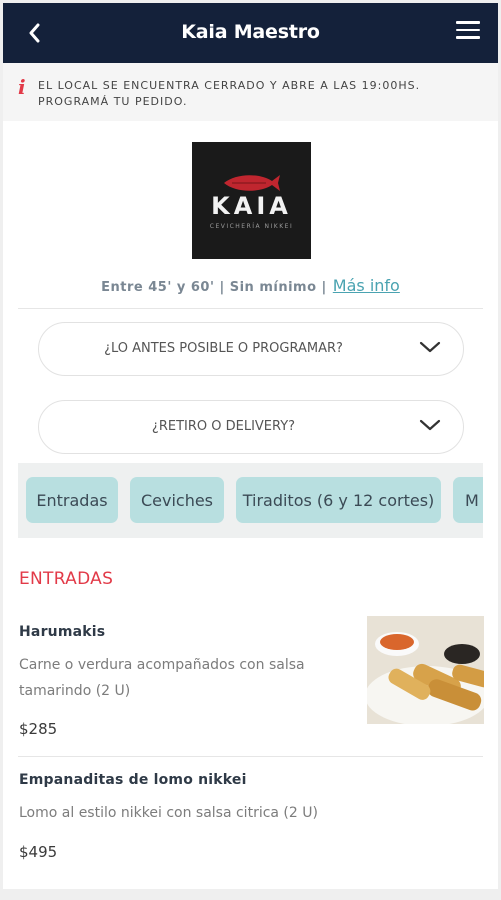 The height and width of the screenshot is (900, 501). What do you see at coordinates (62, 632) in the screenshot?
I see `product-name: Harumakis` at bounding box center [62, 632].